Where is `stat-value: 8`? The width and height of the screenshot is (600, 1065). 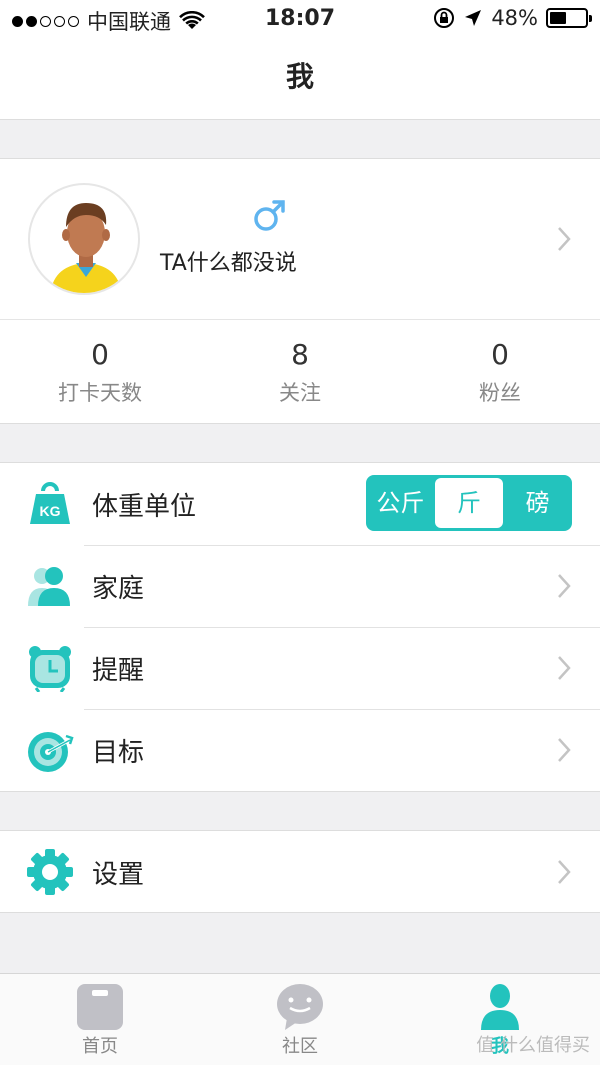
stat-value: 8 is located at coordinates (300, 354).